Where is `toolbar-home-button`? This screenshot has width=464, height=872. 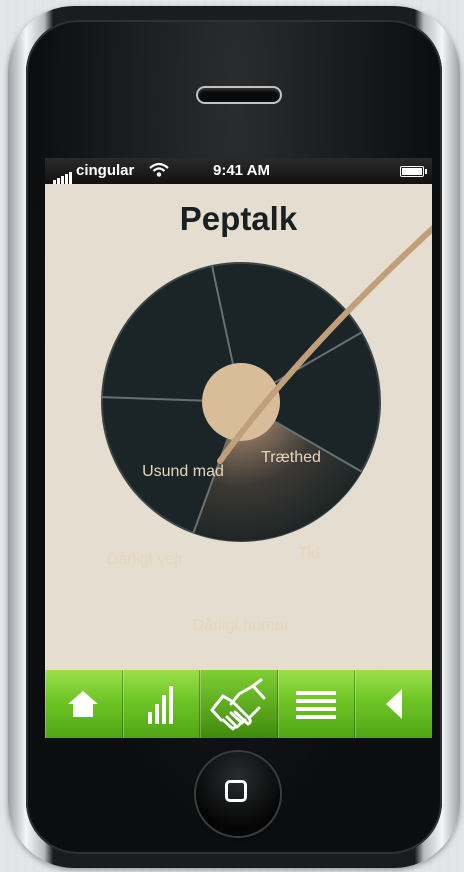 toolbar-home-button is located at coordinates (84, 704).